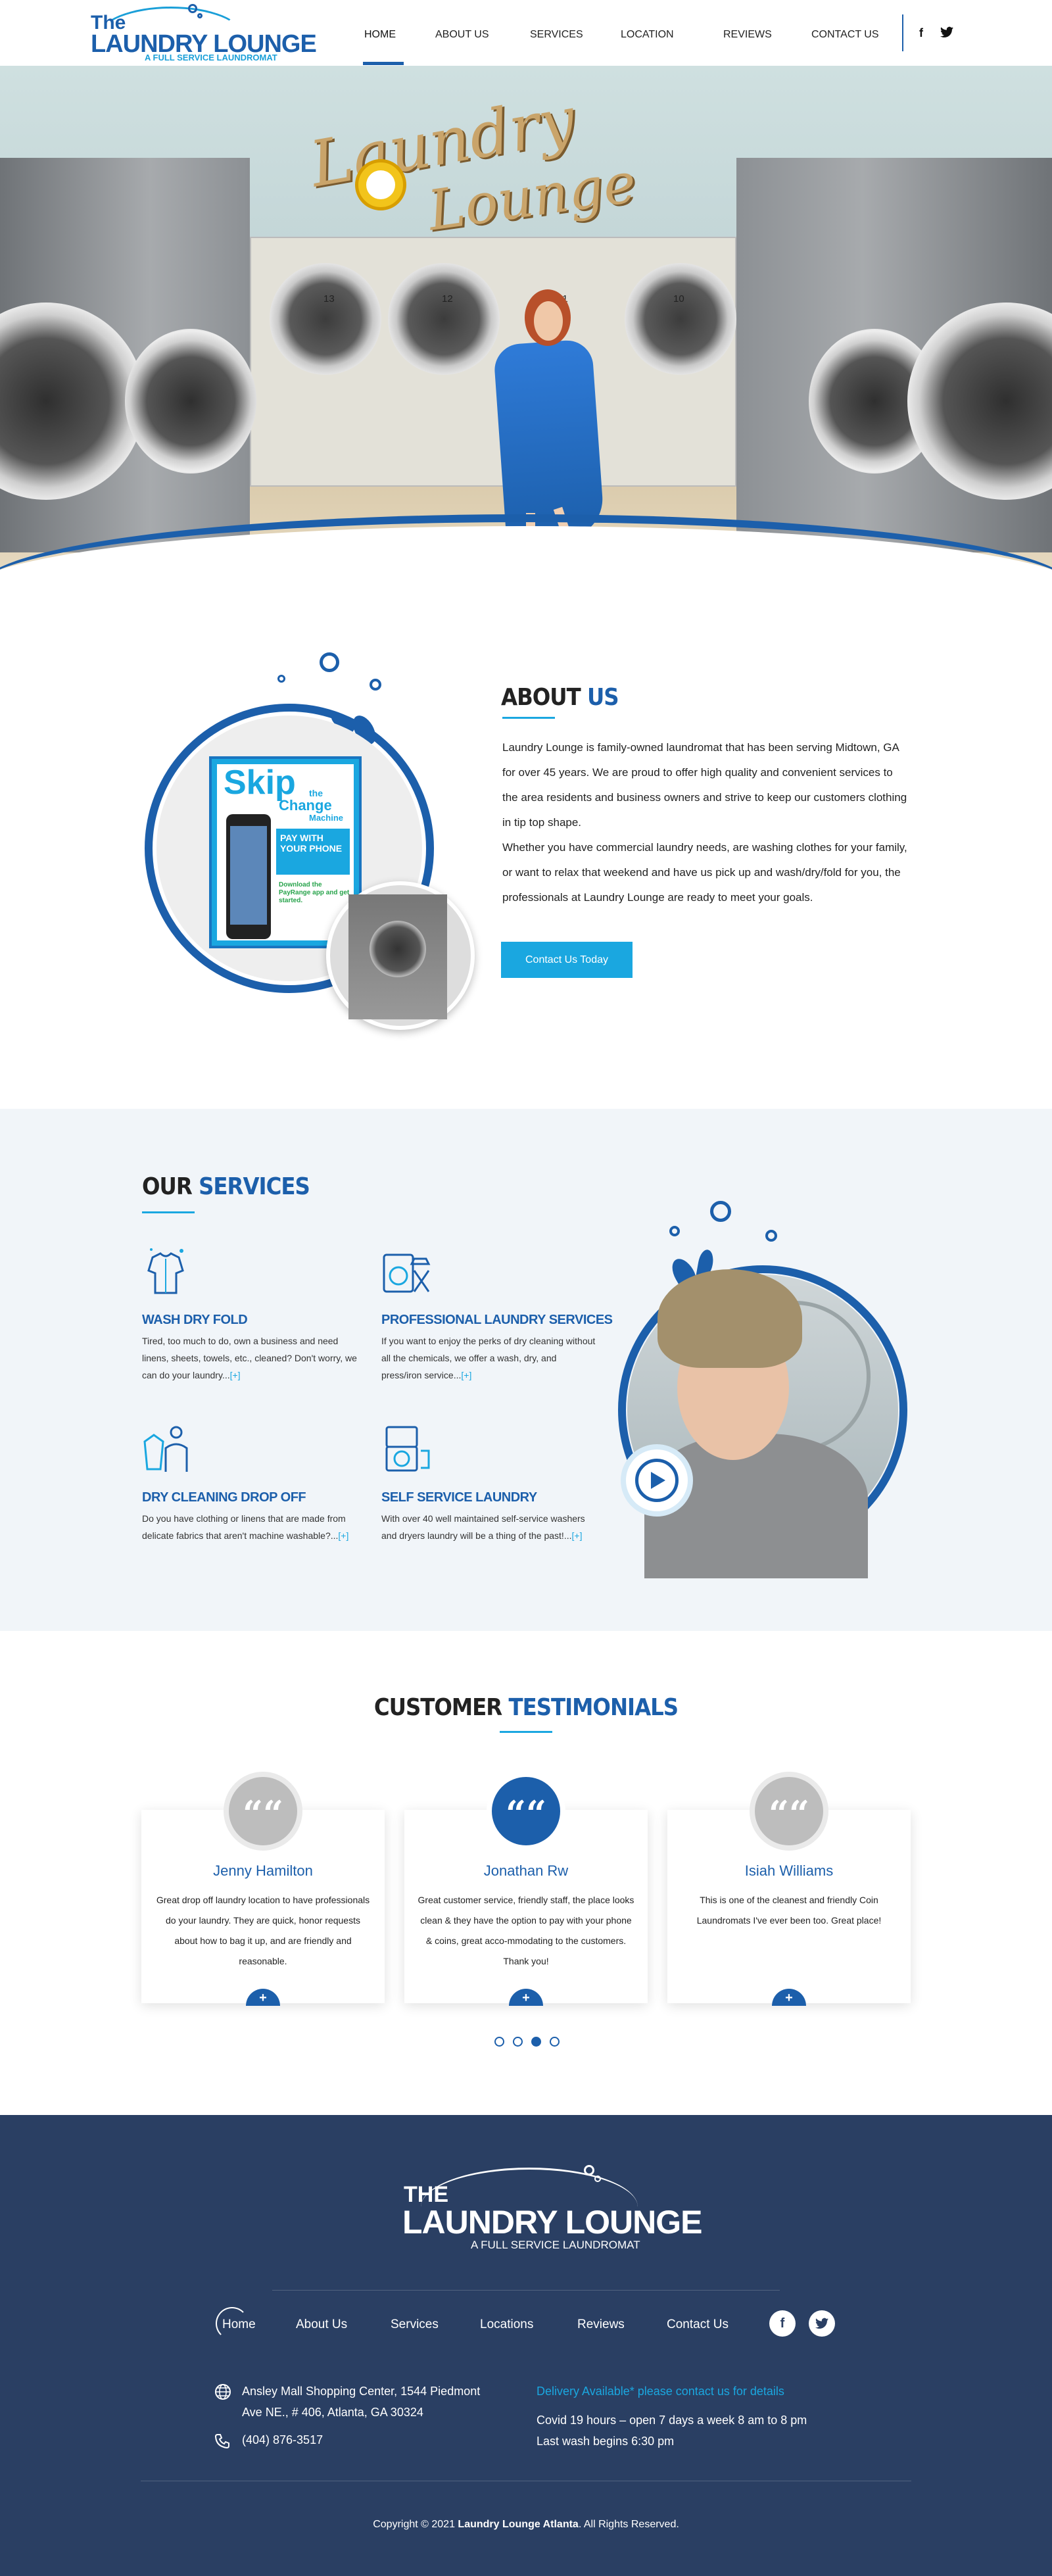  I want to click on machine-number: 12, so click(447, 298).